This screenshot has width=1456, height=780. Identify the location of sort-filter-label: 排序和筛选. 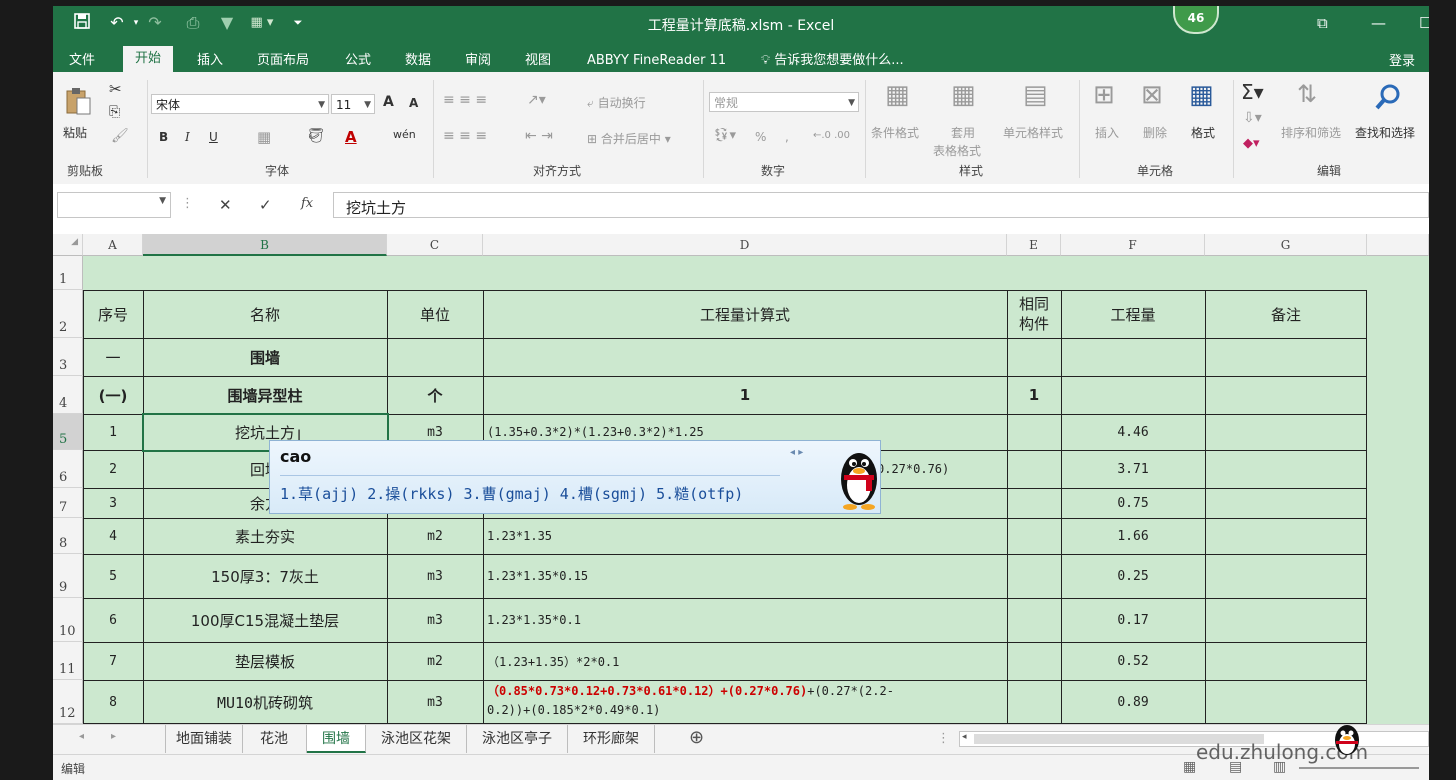
(1311, 132).